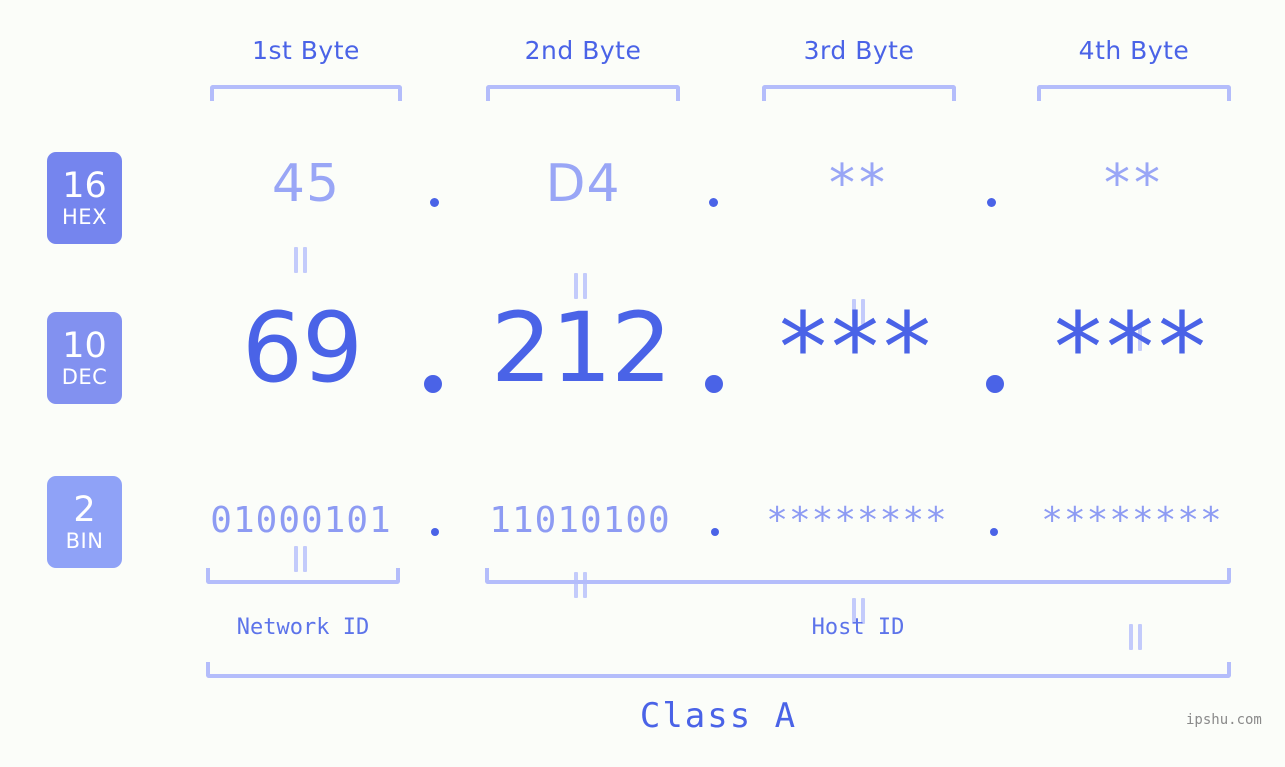  I want to click on bin-byte-2: 11010100, so click(580, 520).